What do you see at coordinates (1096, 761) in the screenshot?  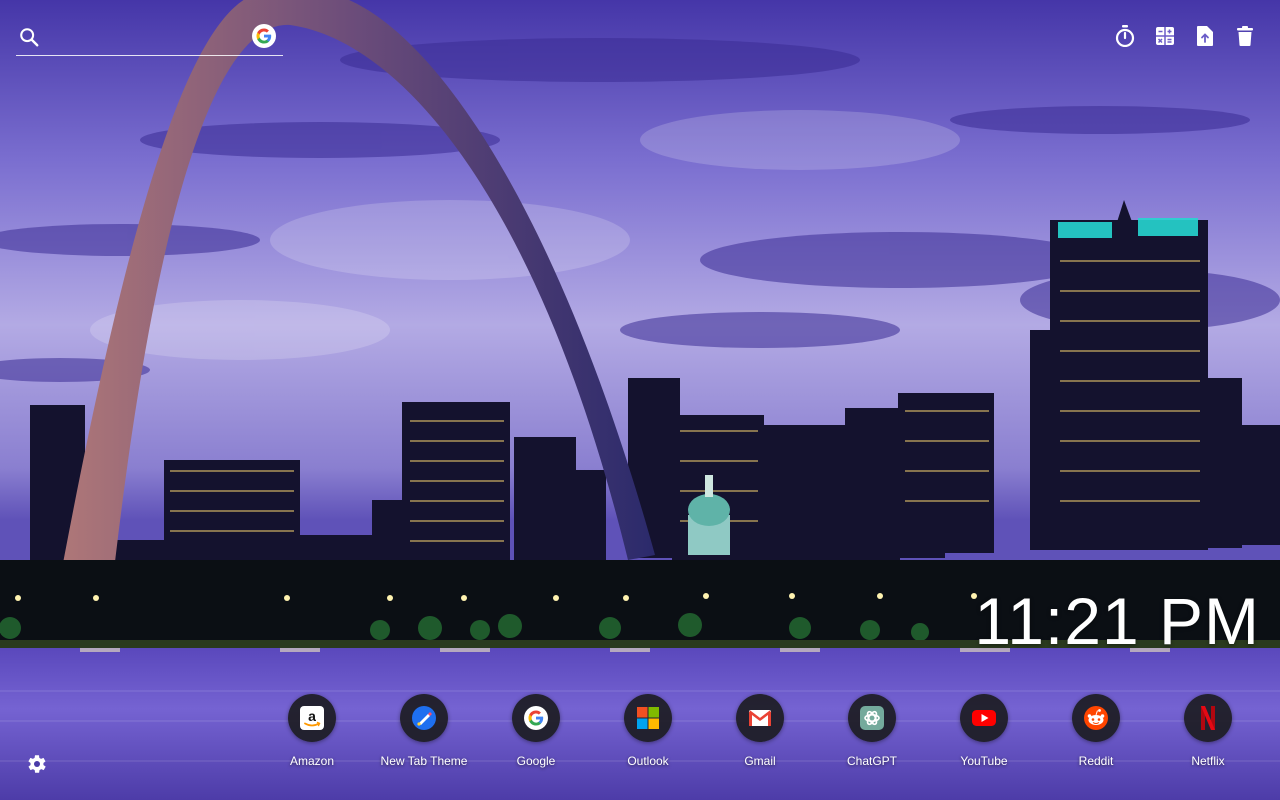 I see `shortcut-label: Reddit` at bounding box center [1096, 761].